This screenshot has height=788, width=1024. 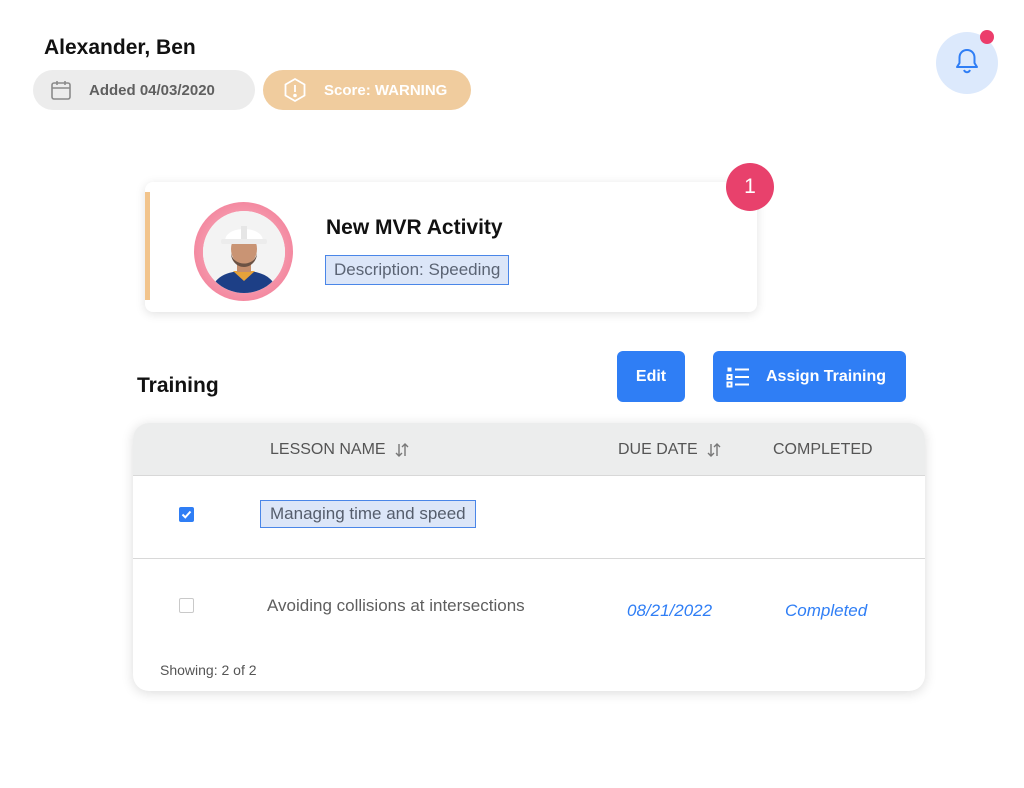 I want to click on activity-description: Description: Speeding, so click(x=417, y=270).